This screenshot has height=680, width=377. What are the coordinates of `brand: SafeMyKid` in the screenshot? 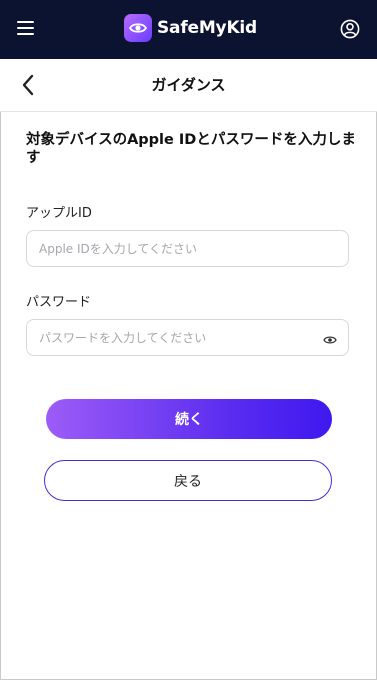 It's located at (190, 28).